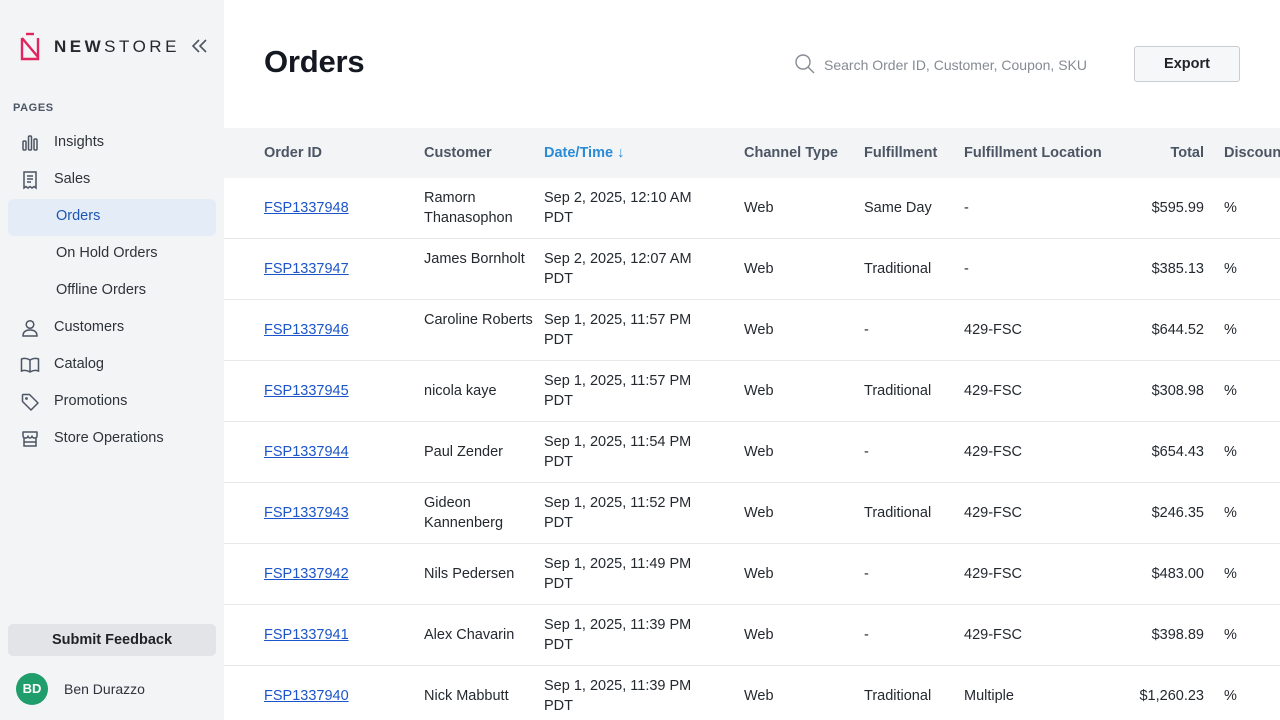 This screenshot has width=1280, height=720. Describe the element at coordinates (618, 513) in the screenshot. I see `order-datetime: Sep 1, 2025, 11:52 PM PDT` at that location.